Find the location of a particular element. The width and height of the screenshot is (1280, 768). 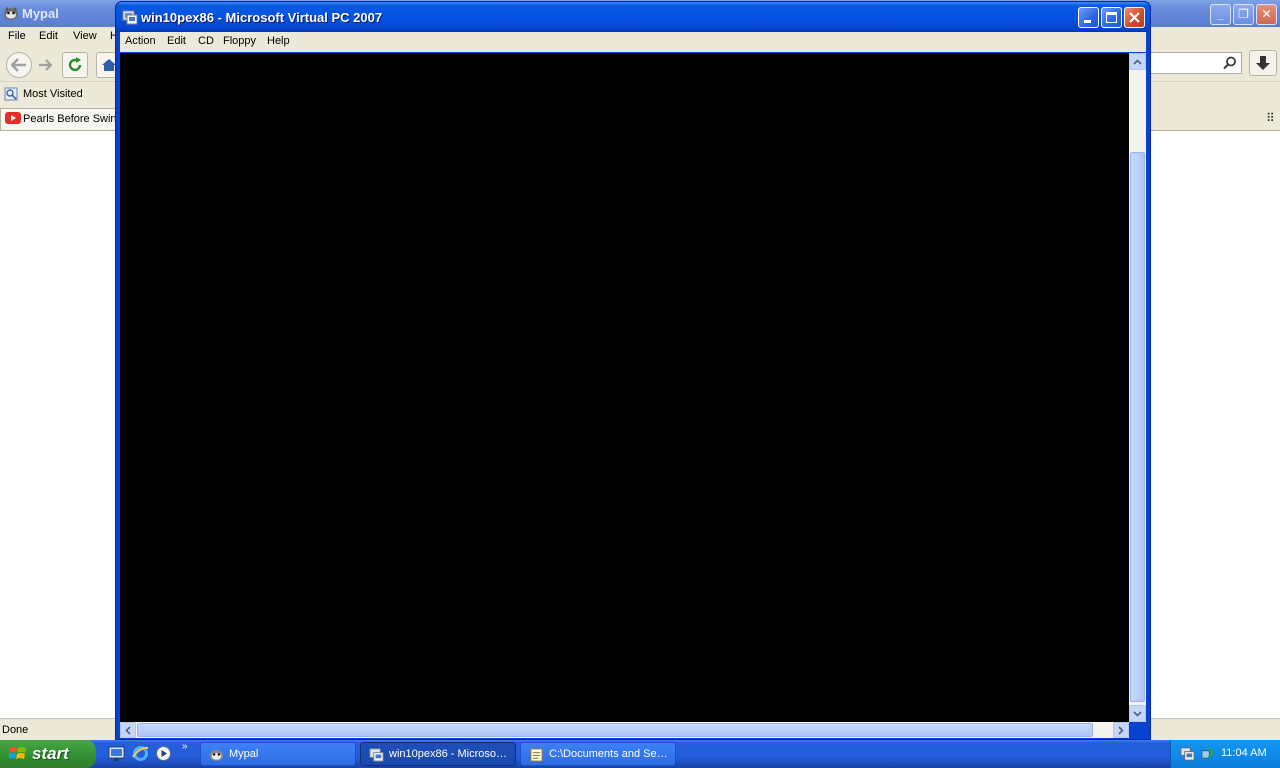

download-arrow-icon is located at coordinates (1263, 63).